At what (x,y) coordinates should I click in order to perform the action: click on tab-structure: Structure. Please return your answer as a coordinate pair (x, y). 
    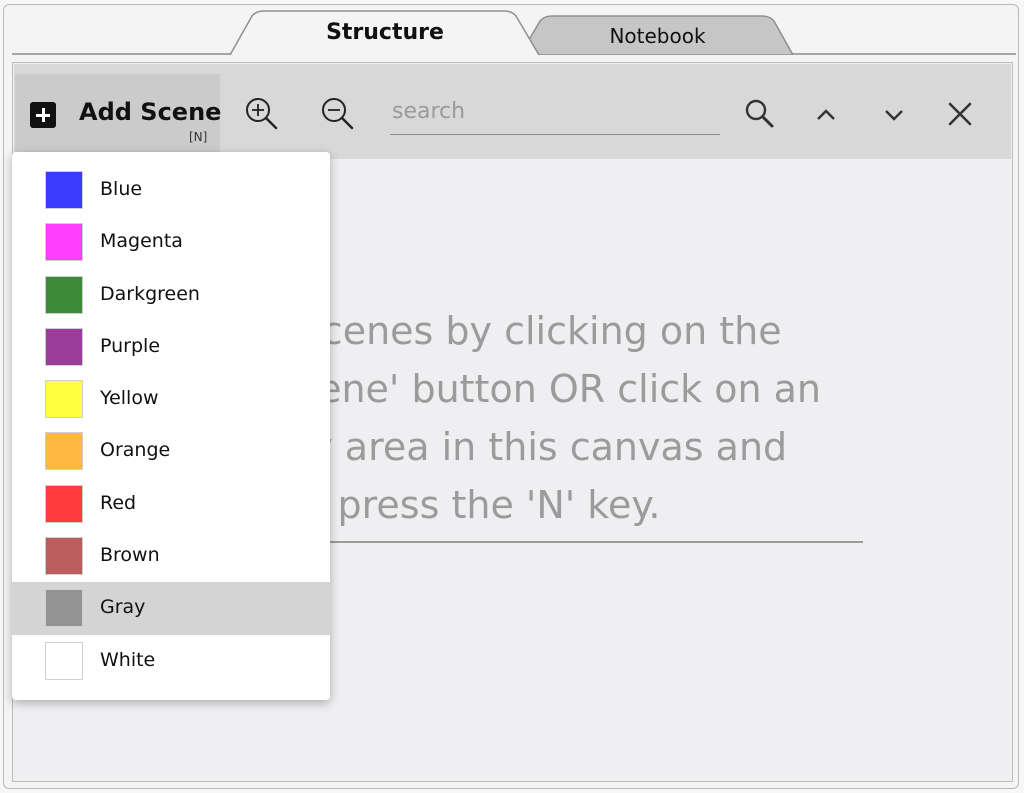
    Looking at the image, I should click on (385, 33).